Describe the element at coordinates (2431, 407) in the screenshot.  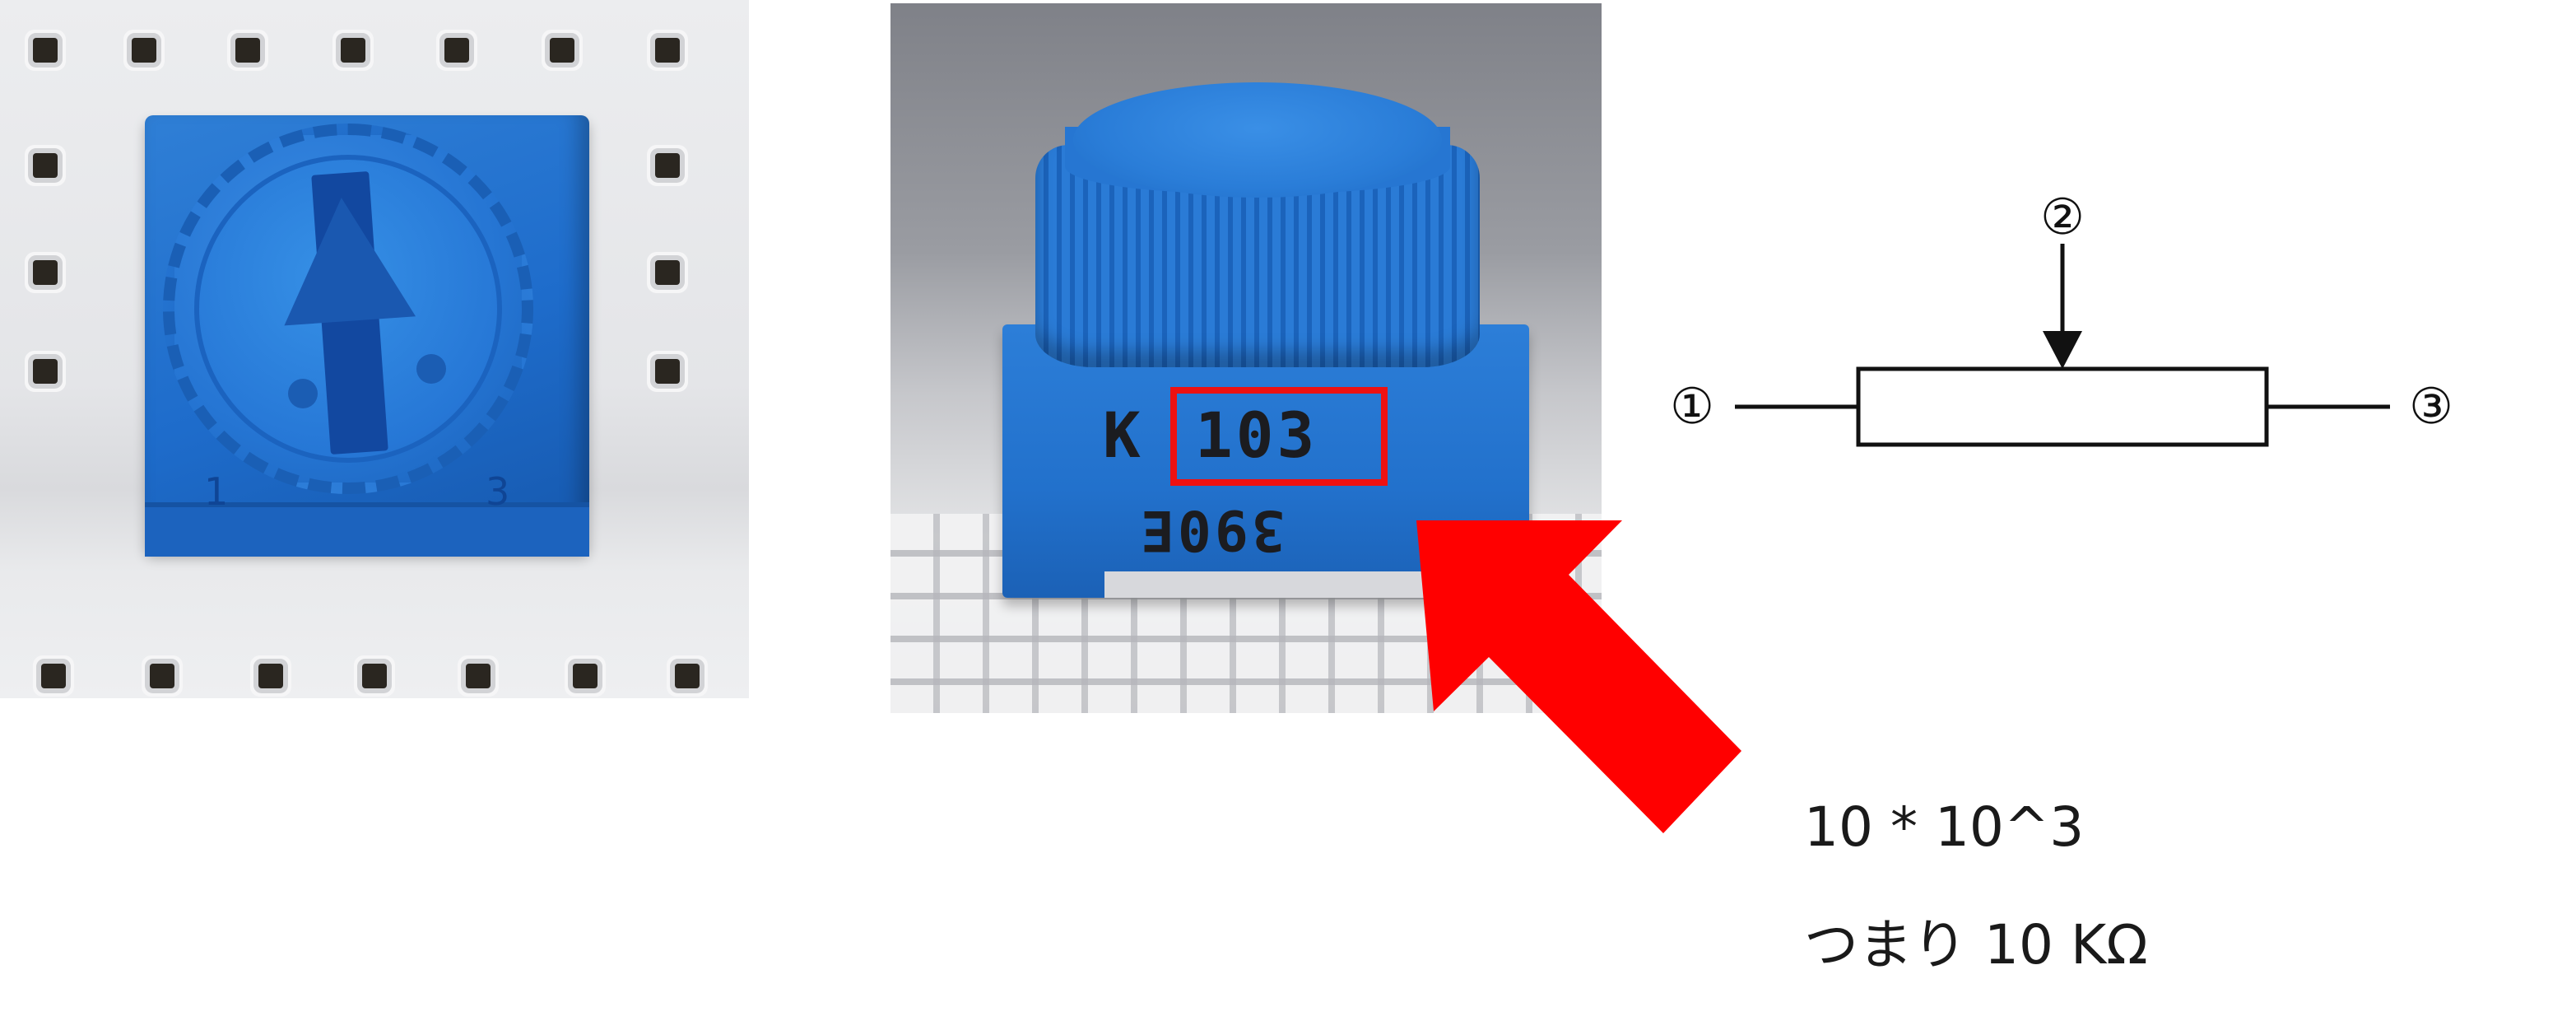
I see `terminal-3-label: ③` at that location.